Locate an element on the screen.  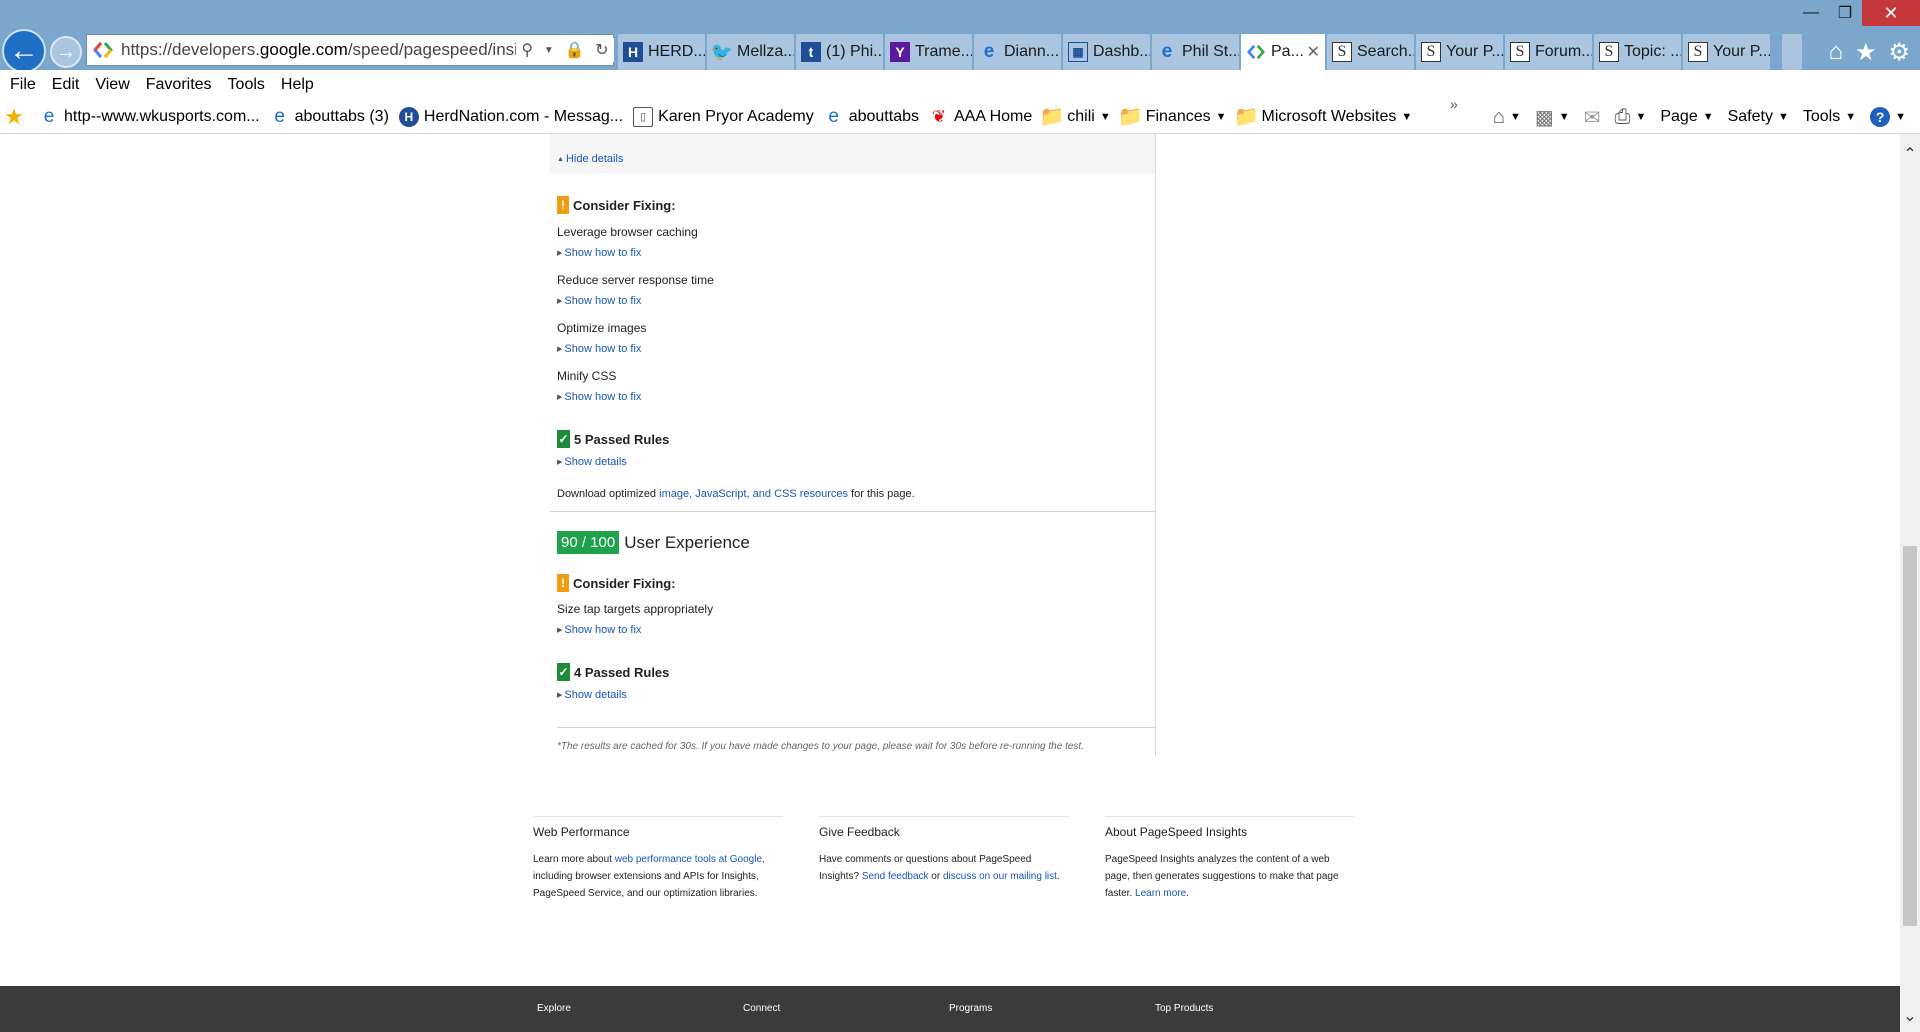
back-button: ← is located at coordinates (24, 51).